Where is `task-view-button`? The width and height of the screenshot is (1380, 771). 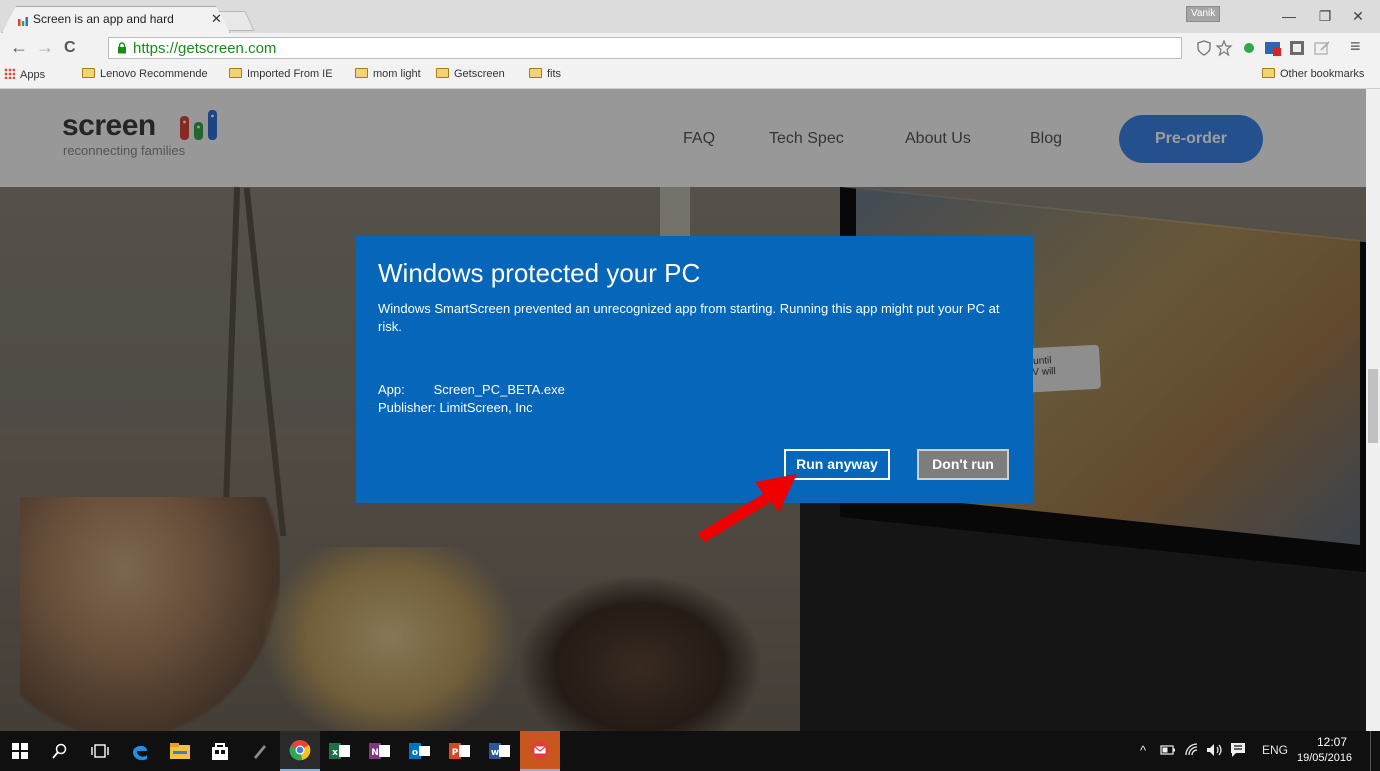 task-view-button is located at coordinates (100, 751).